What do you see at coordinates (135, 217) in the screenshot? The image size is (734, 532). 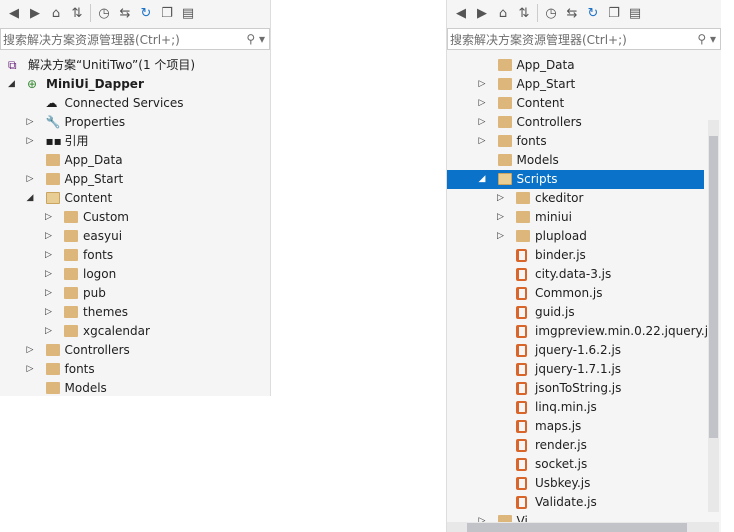 I see `tree-item: ▷ Custom` at bounding box center [135, 217].